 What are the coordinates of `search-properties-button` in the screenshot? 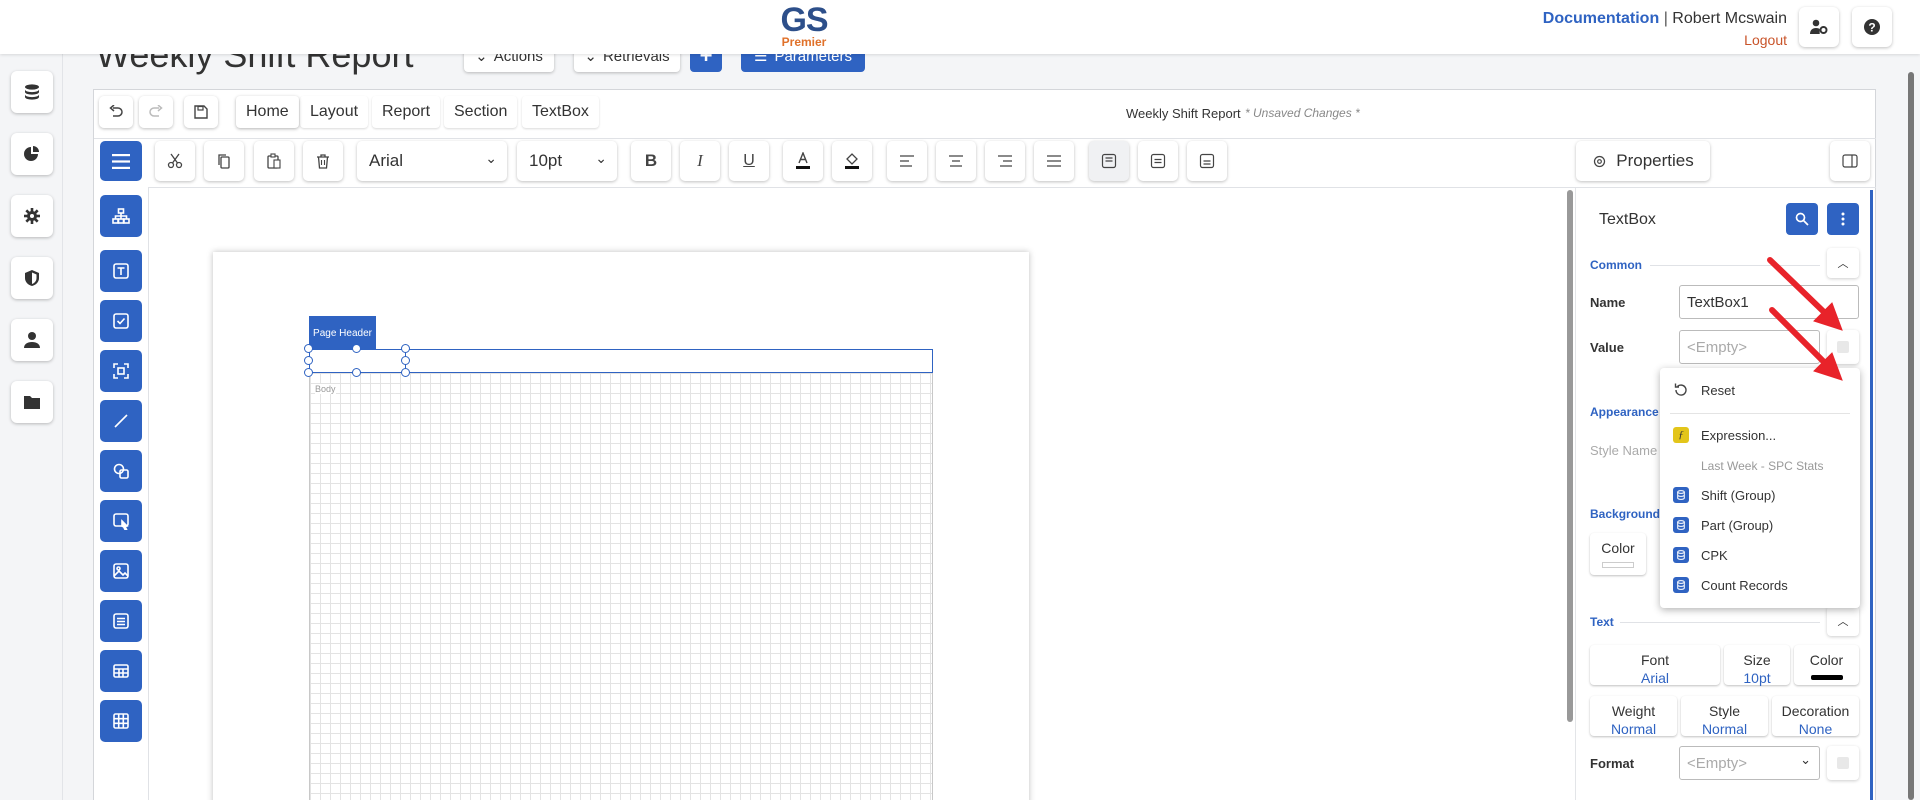 It's located at (1802, 219).